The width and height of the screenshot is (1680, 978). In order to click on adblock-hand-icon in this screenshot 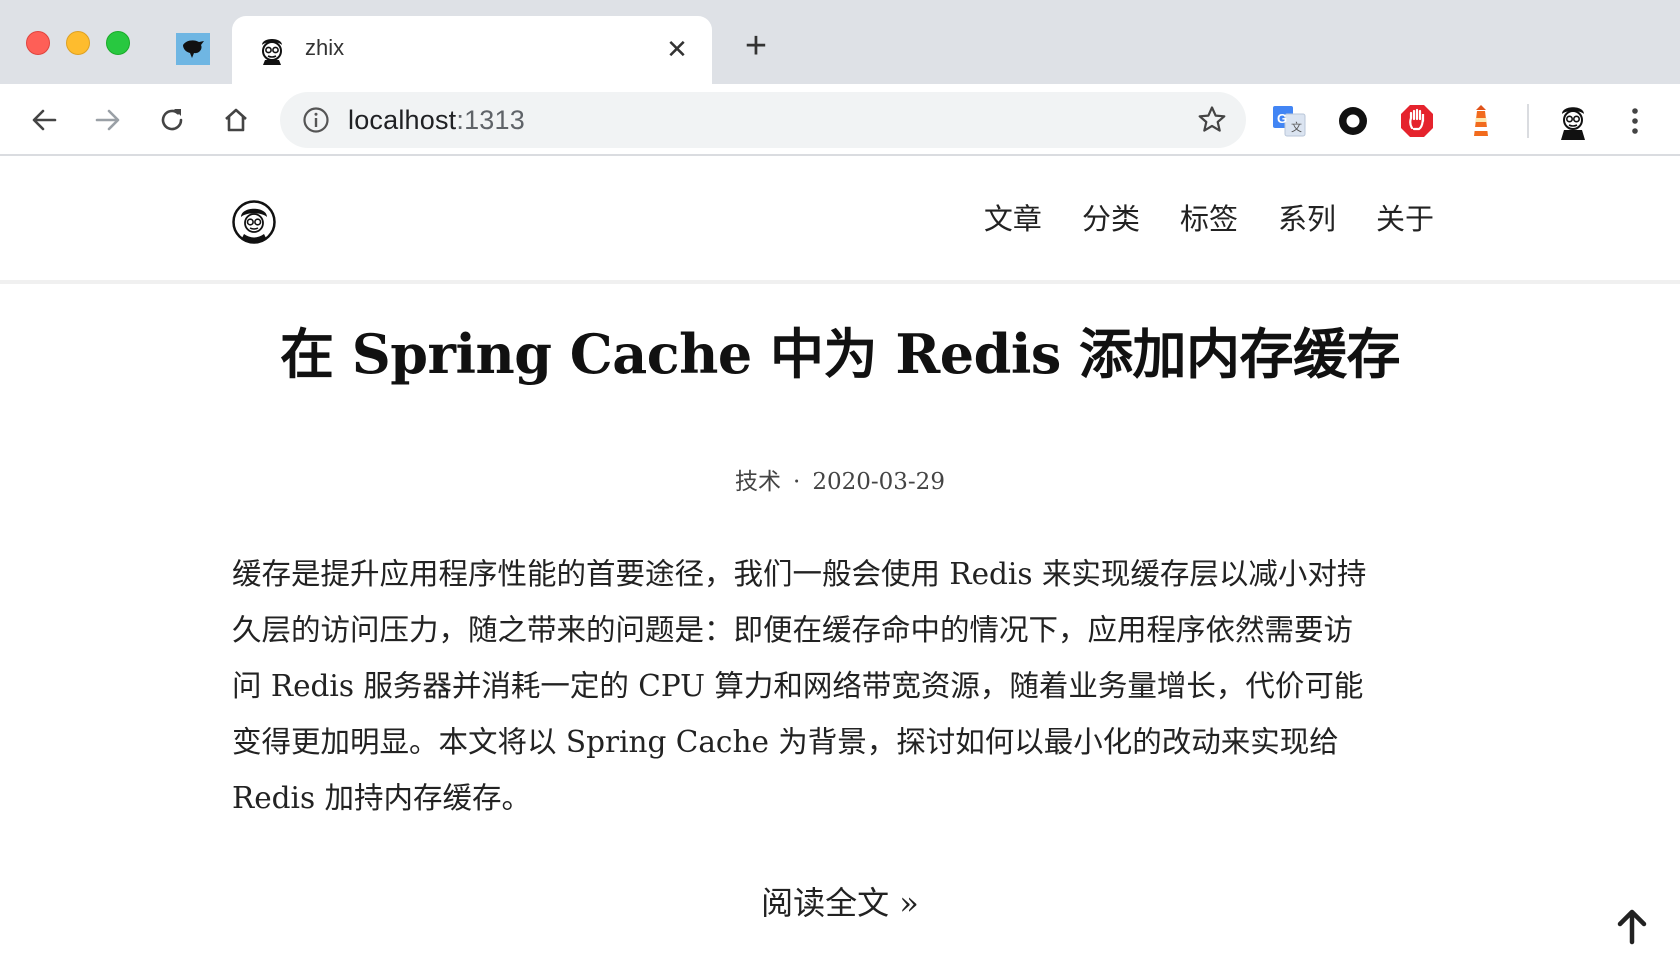, I will do `click(1417, 121)`.